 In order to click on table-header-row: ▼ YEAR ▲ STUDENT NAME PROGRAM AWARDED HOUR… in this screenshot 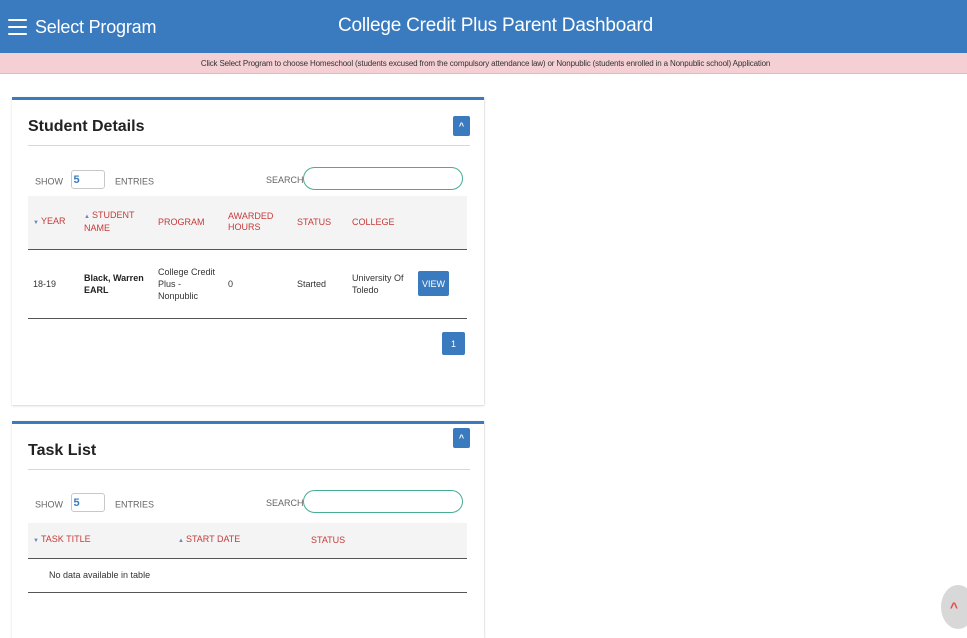, I will do `click(247, 223)`.